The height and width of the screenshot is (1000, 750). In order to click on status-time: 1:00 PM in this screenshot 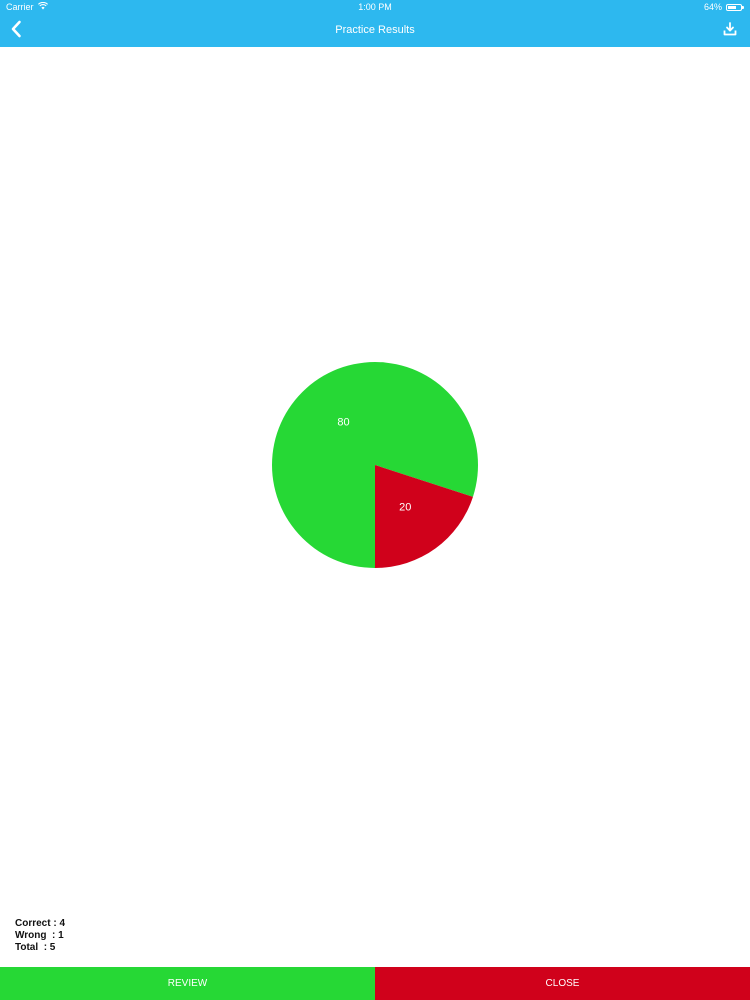, I will do `click(375, 7)`.